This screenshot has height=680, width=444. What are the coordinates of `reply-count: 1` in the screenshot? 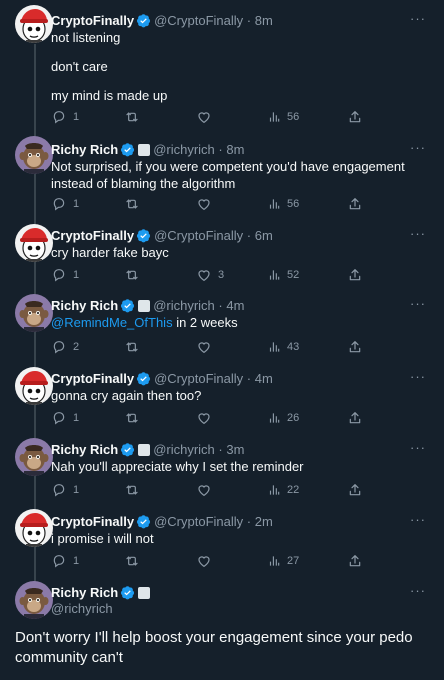 It's located at (76, 204).